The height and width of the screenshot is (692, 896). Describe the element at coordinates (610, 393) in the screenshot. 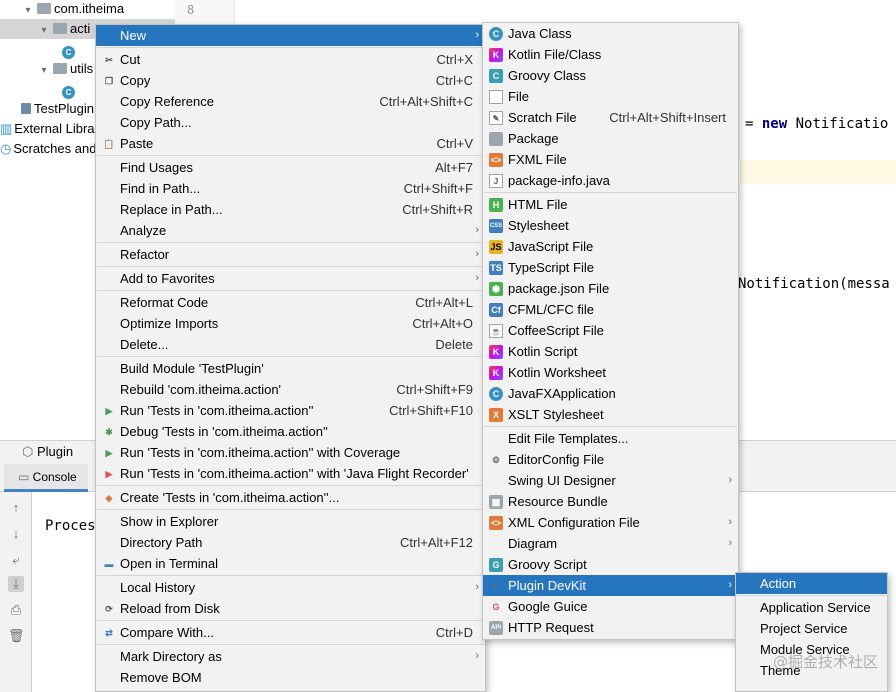

I see `new-item-javafxapplication: C JavaFXApplication` at that location.